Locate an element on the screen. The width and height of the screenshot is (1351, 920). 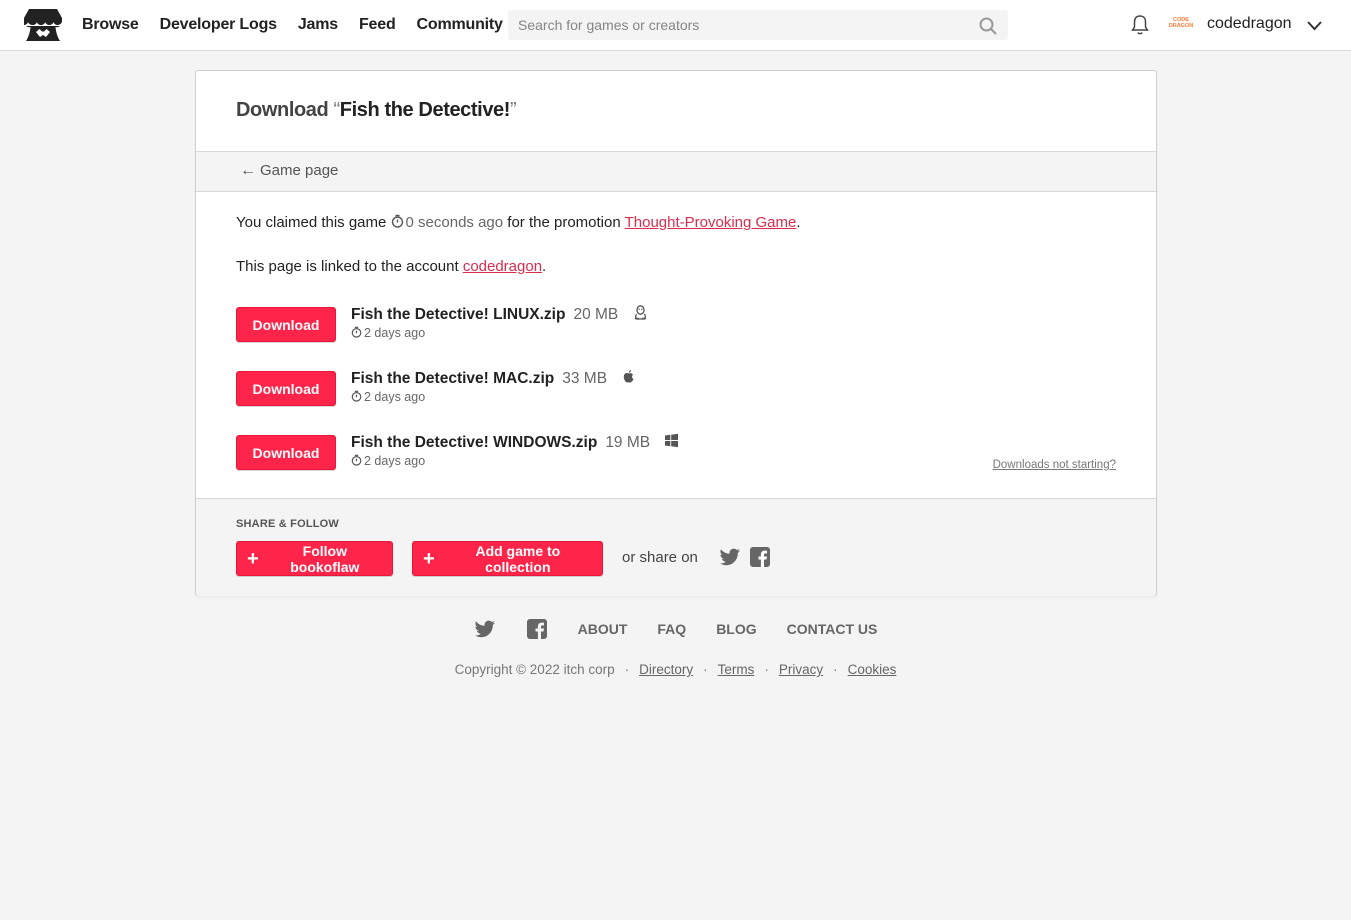
itch-logo-icon is located at coordinates (43, 25).